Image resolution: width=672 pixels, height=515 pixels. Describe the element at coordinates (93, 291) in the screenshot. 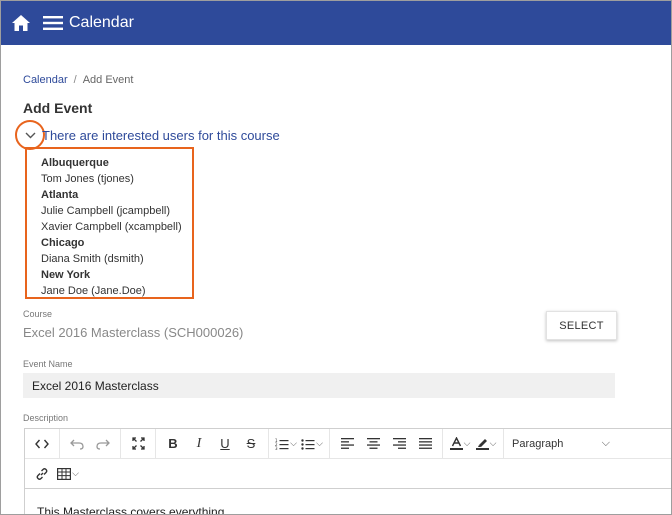

I see `list-item-user: Jane Doe (Jane.Doe)` at that location.